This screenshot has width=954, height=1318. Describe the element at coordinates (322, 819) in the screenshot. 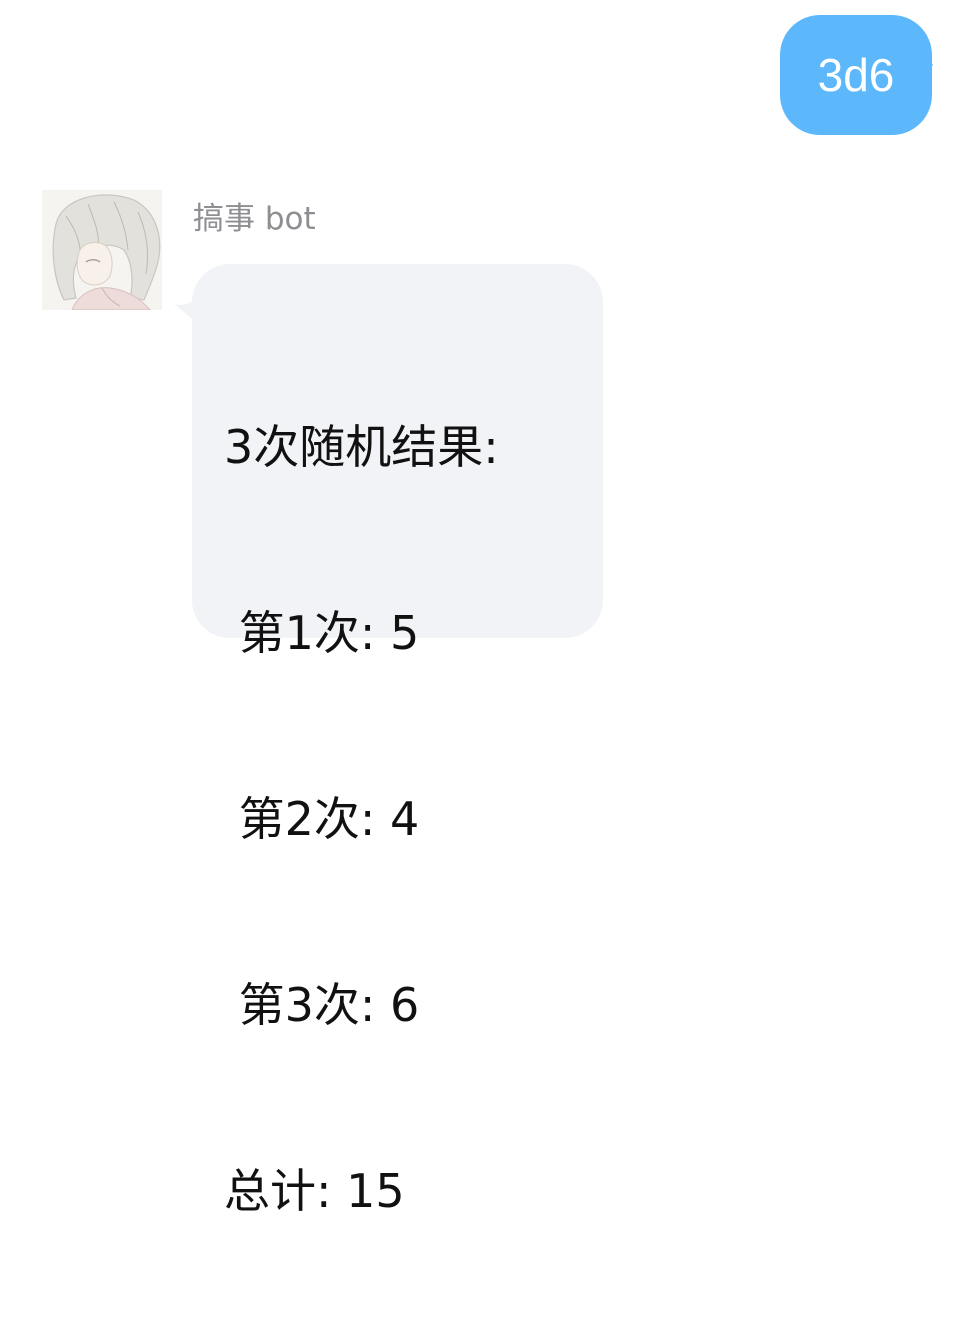

I see `roll-2-line: 第2次: 4` at that location.